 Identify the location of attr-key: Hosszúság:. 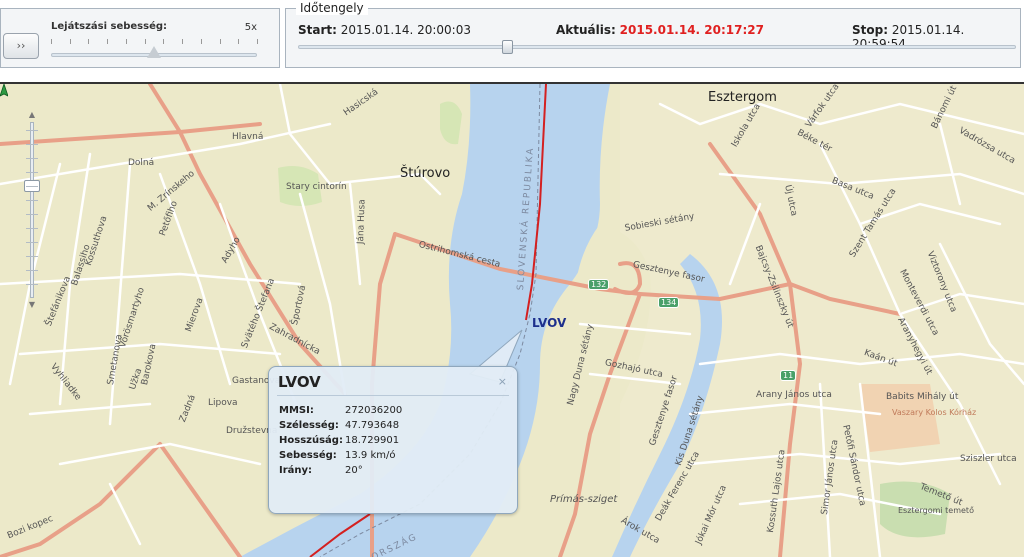
(311, 440).